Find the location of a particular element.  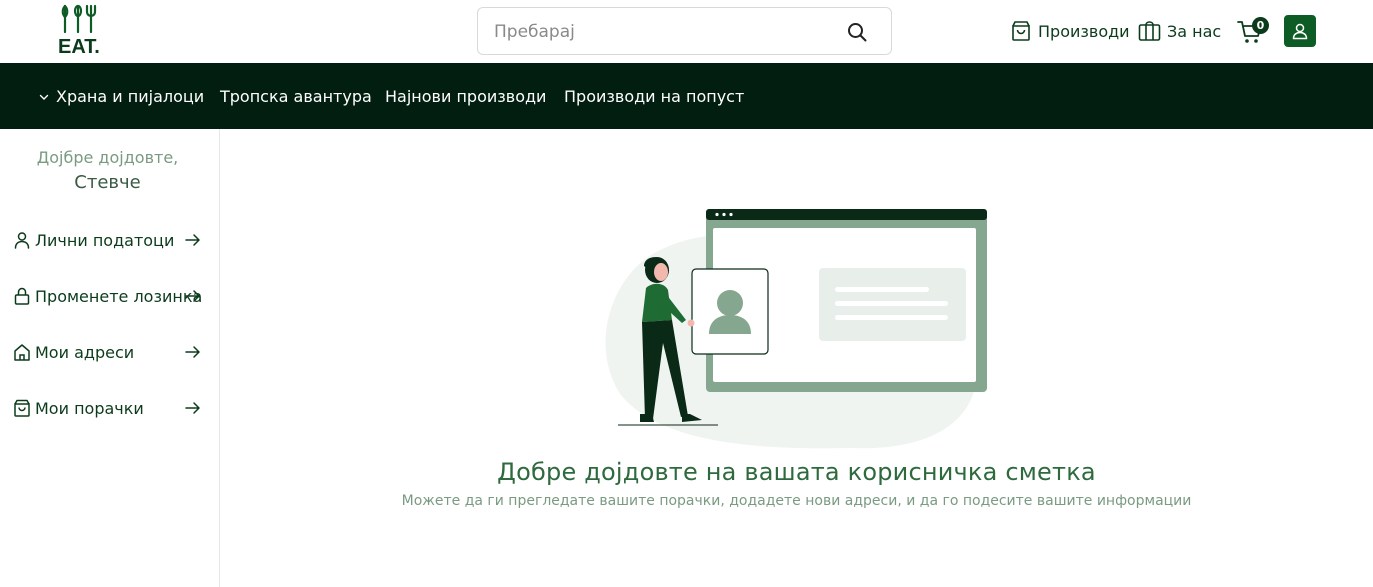

category-label: Храна и пијалоци is located at coordinates (130, 96).